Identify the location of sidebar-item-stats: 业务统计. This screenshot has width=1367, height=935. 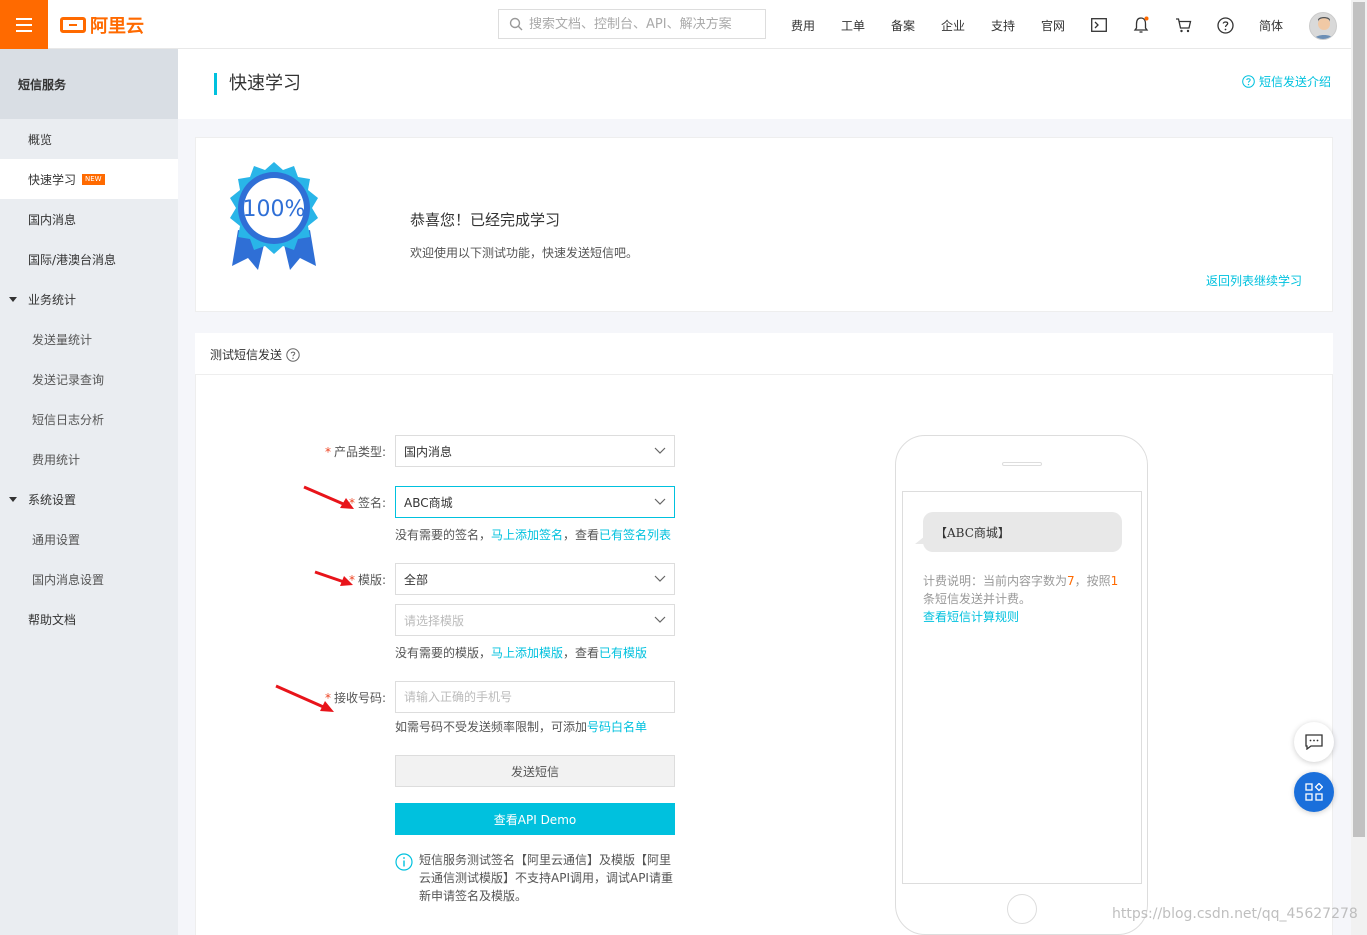
(89, 299).